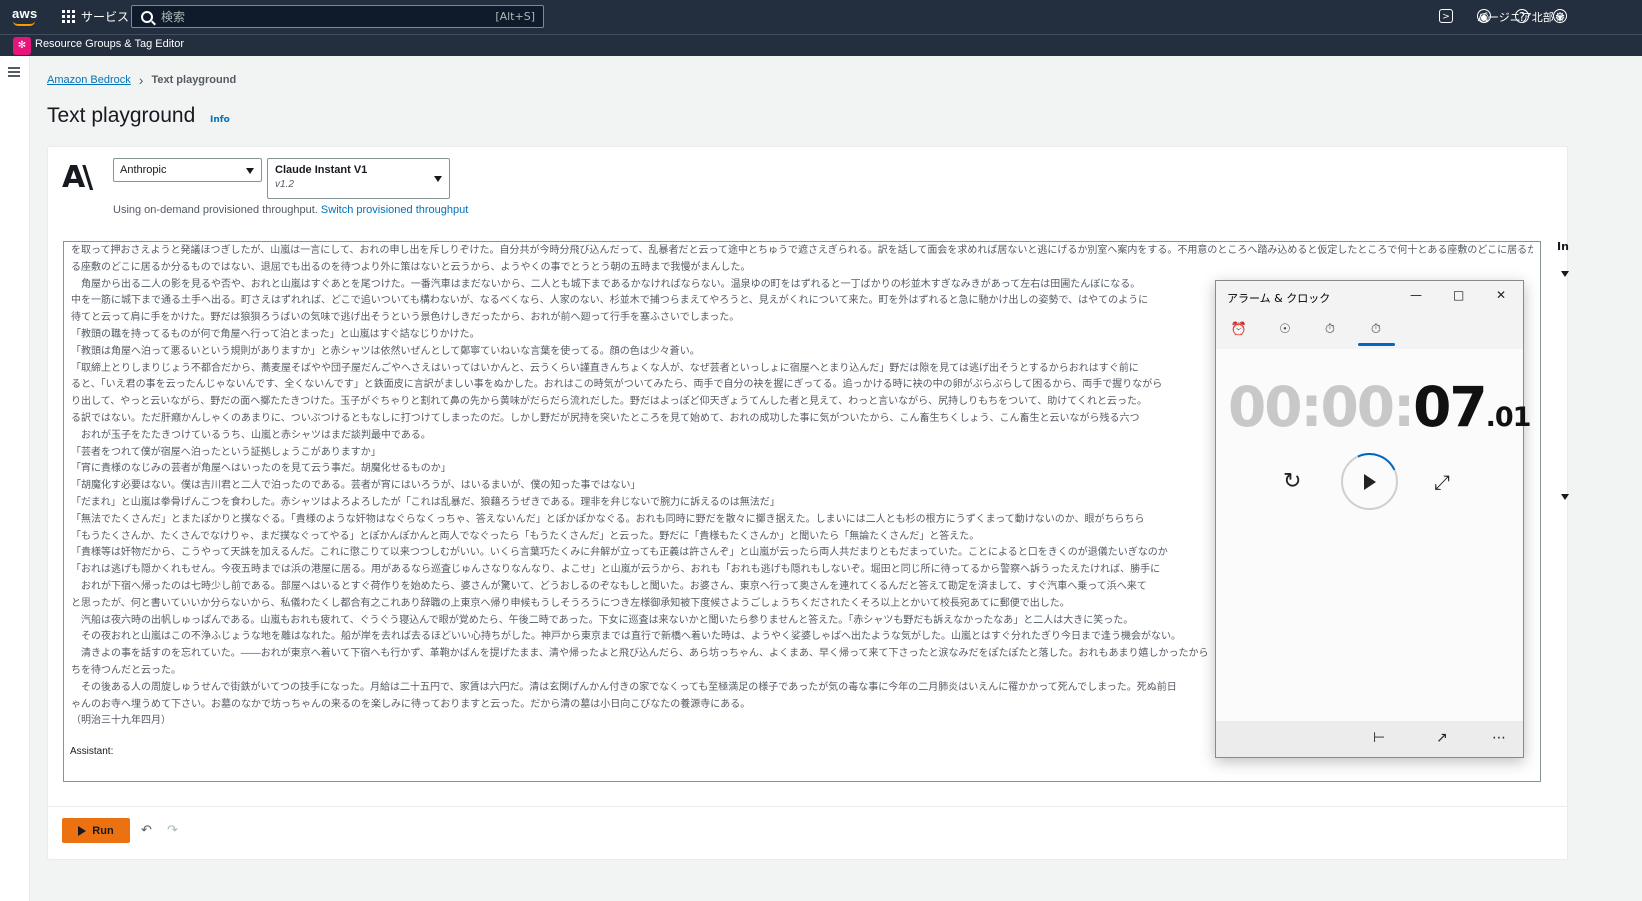 Image resolution: width=1642 pixels, height=901 pixels. Describe the element at coordinates (173, 17) in the screenshot. I see `search-placeholder: 検索` at that location.